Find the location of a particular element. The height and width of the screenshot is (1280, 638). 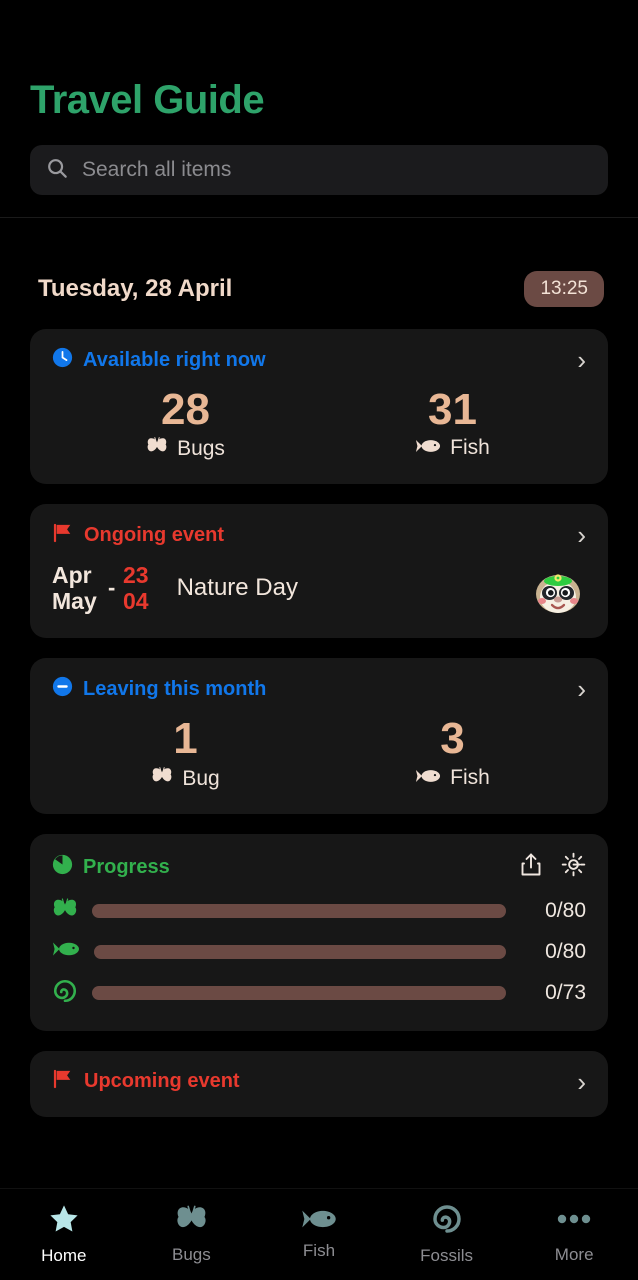

event-end-month: May is located at coordinates (74, 601).